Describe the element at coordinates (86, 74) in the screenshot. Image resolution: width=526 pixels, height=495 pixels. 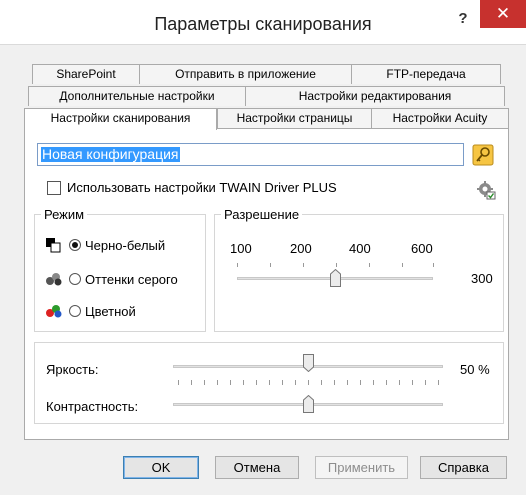
I see `tab-sharepoint: SharePoint` at that location.